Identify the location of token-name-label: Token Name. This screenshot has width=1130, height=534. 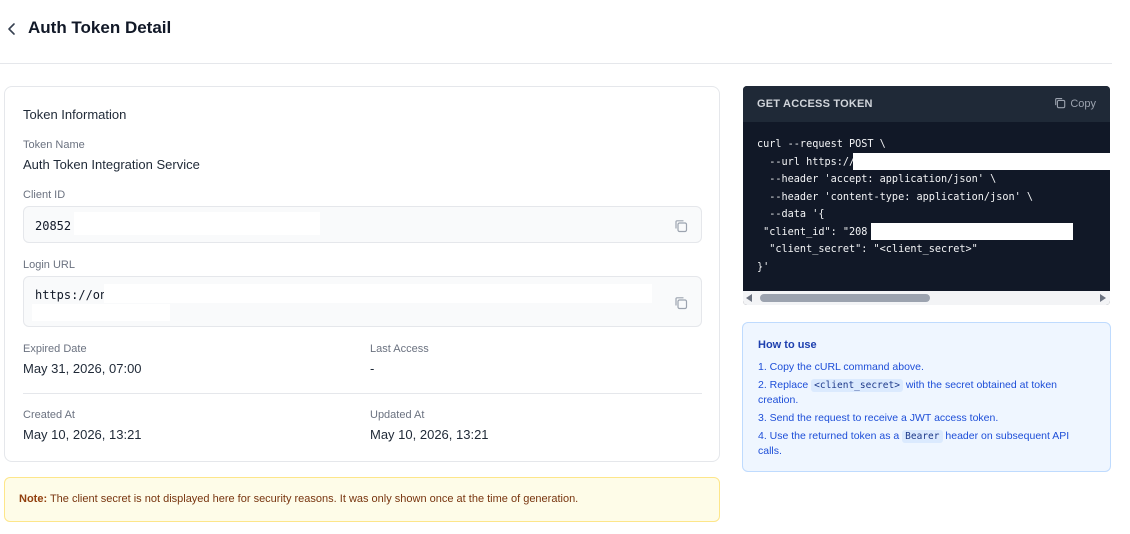
(54, 145).